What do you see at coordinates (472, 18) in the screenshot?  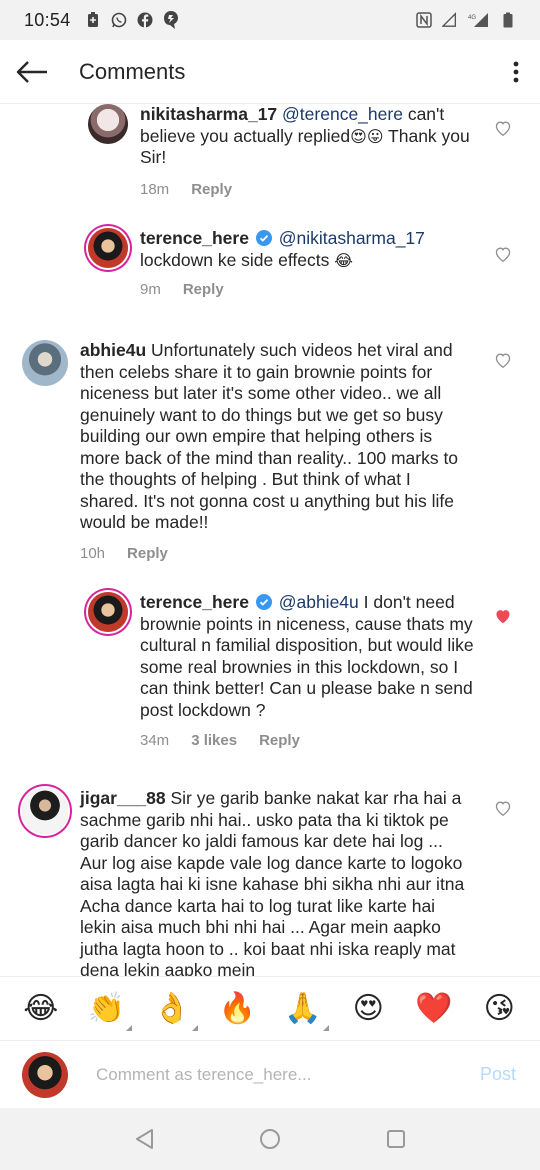 I see `svg-text: 4G` at bounding box center [472, 18].